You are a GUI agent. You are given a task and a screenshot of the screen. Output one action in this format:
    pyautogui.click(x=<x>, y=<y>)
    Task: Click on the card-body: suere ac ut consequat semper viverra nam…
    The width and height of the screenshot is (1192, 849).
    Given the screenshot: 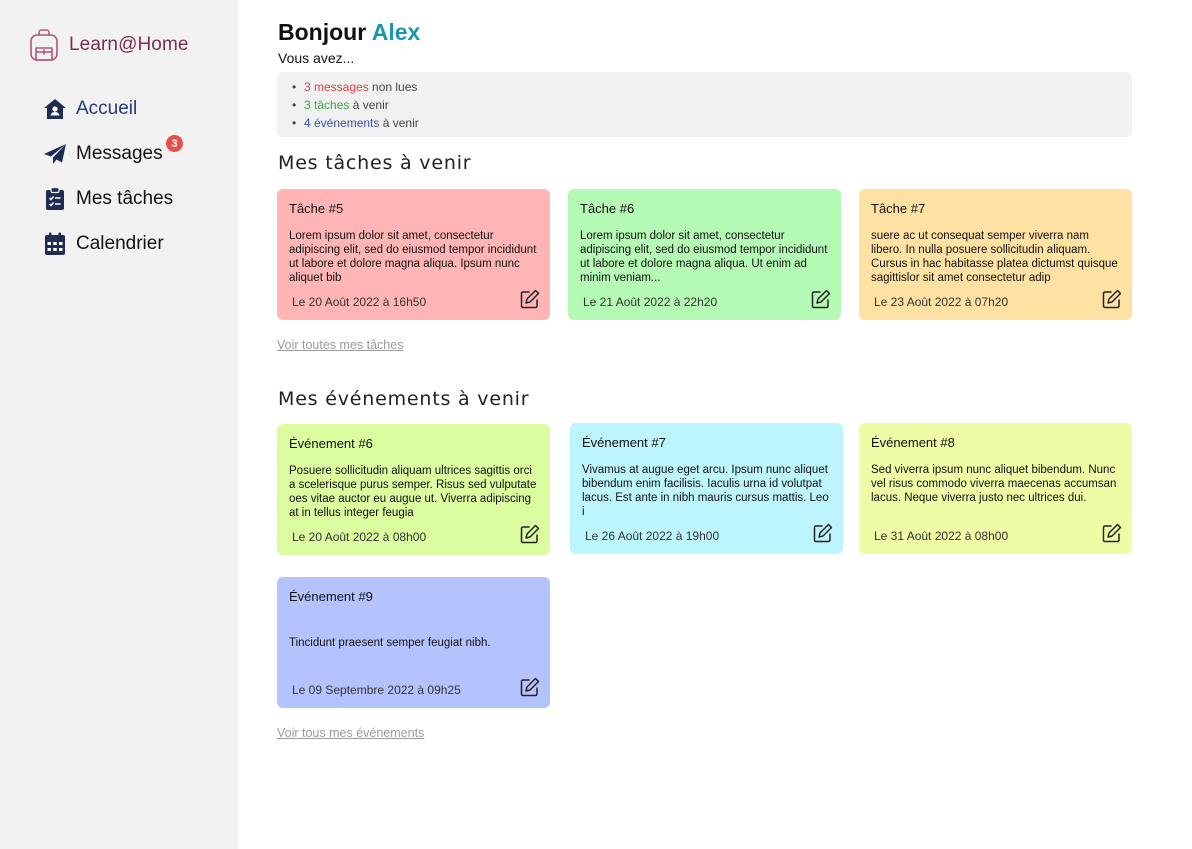 What is the action you would take?
    pyautogui.click(x=994, y=257)
    